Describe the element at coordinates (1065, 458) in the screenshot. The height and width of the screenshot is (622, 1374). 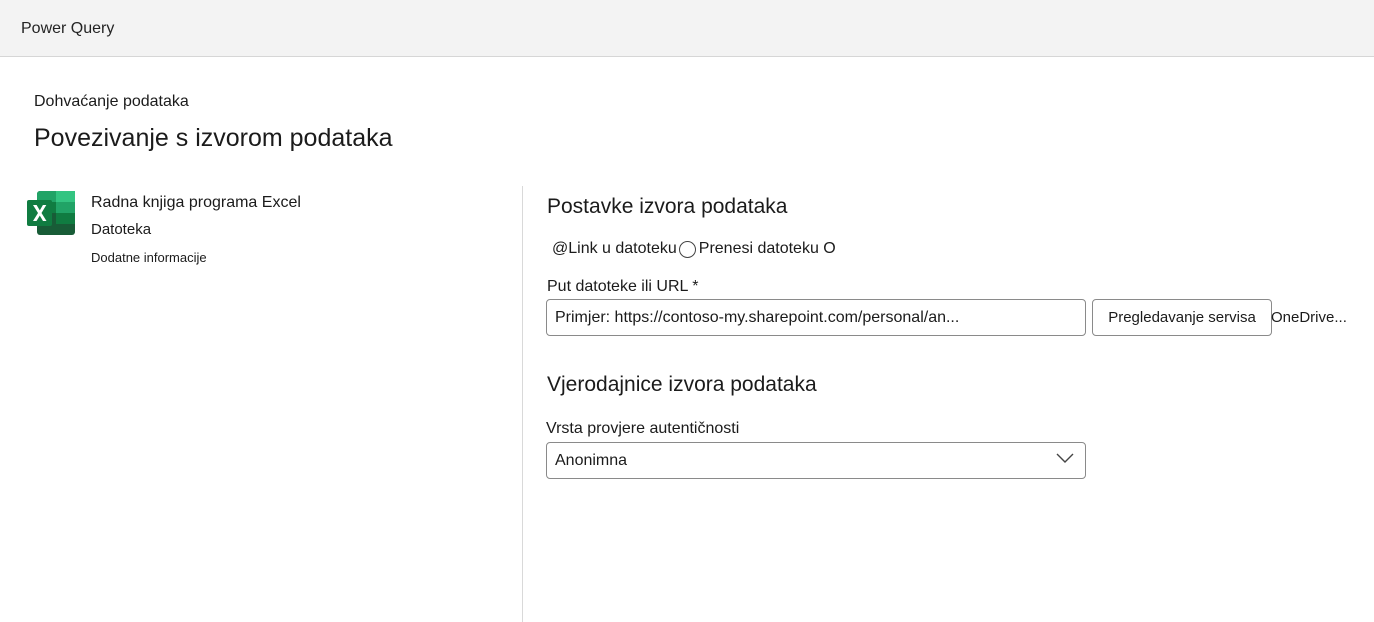
I see `chevron-down-icon` at that location.